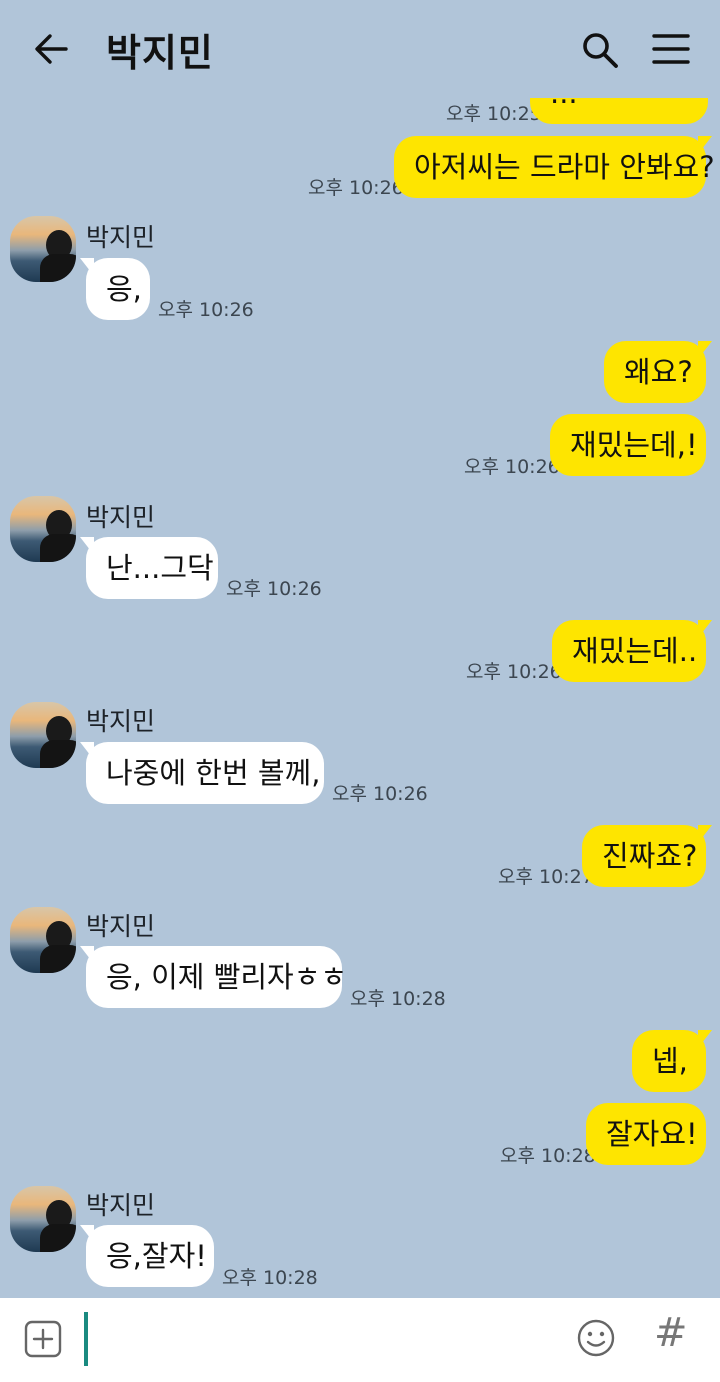 Image resolution: width=720 pixels, height=1382 pixels. Describe the element at coordinates (51, 49) in the screenshot. I see `back-arrow-icon` at that location.